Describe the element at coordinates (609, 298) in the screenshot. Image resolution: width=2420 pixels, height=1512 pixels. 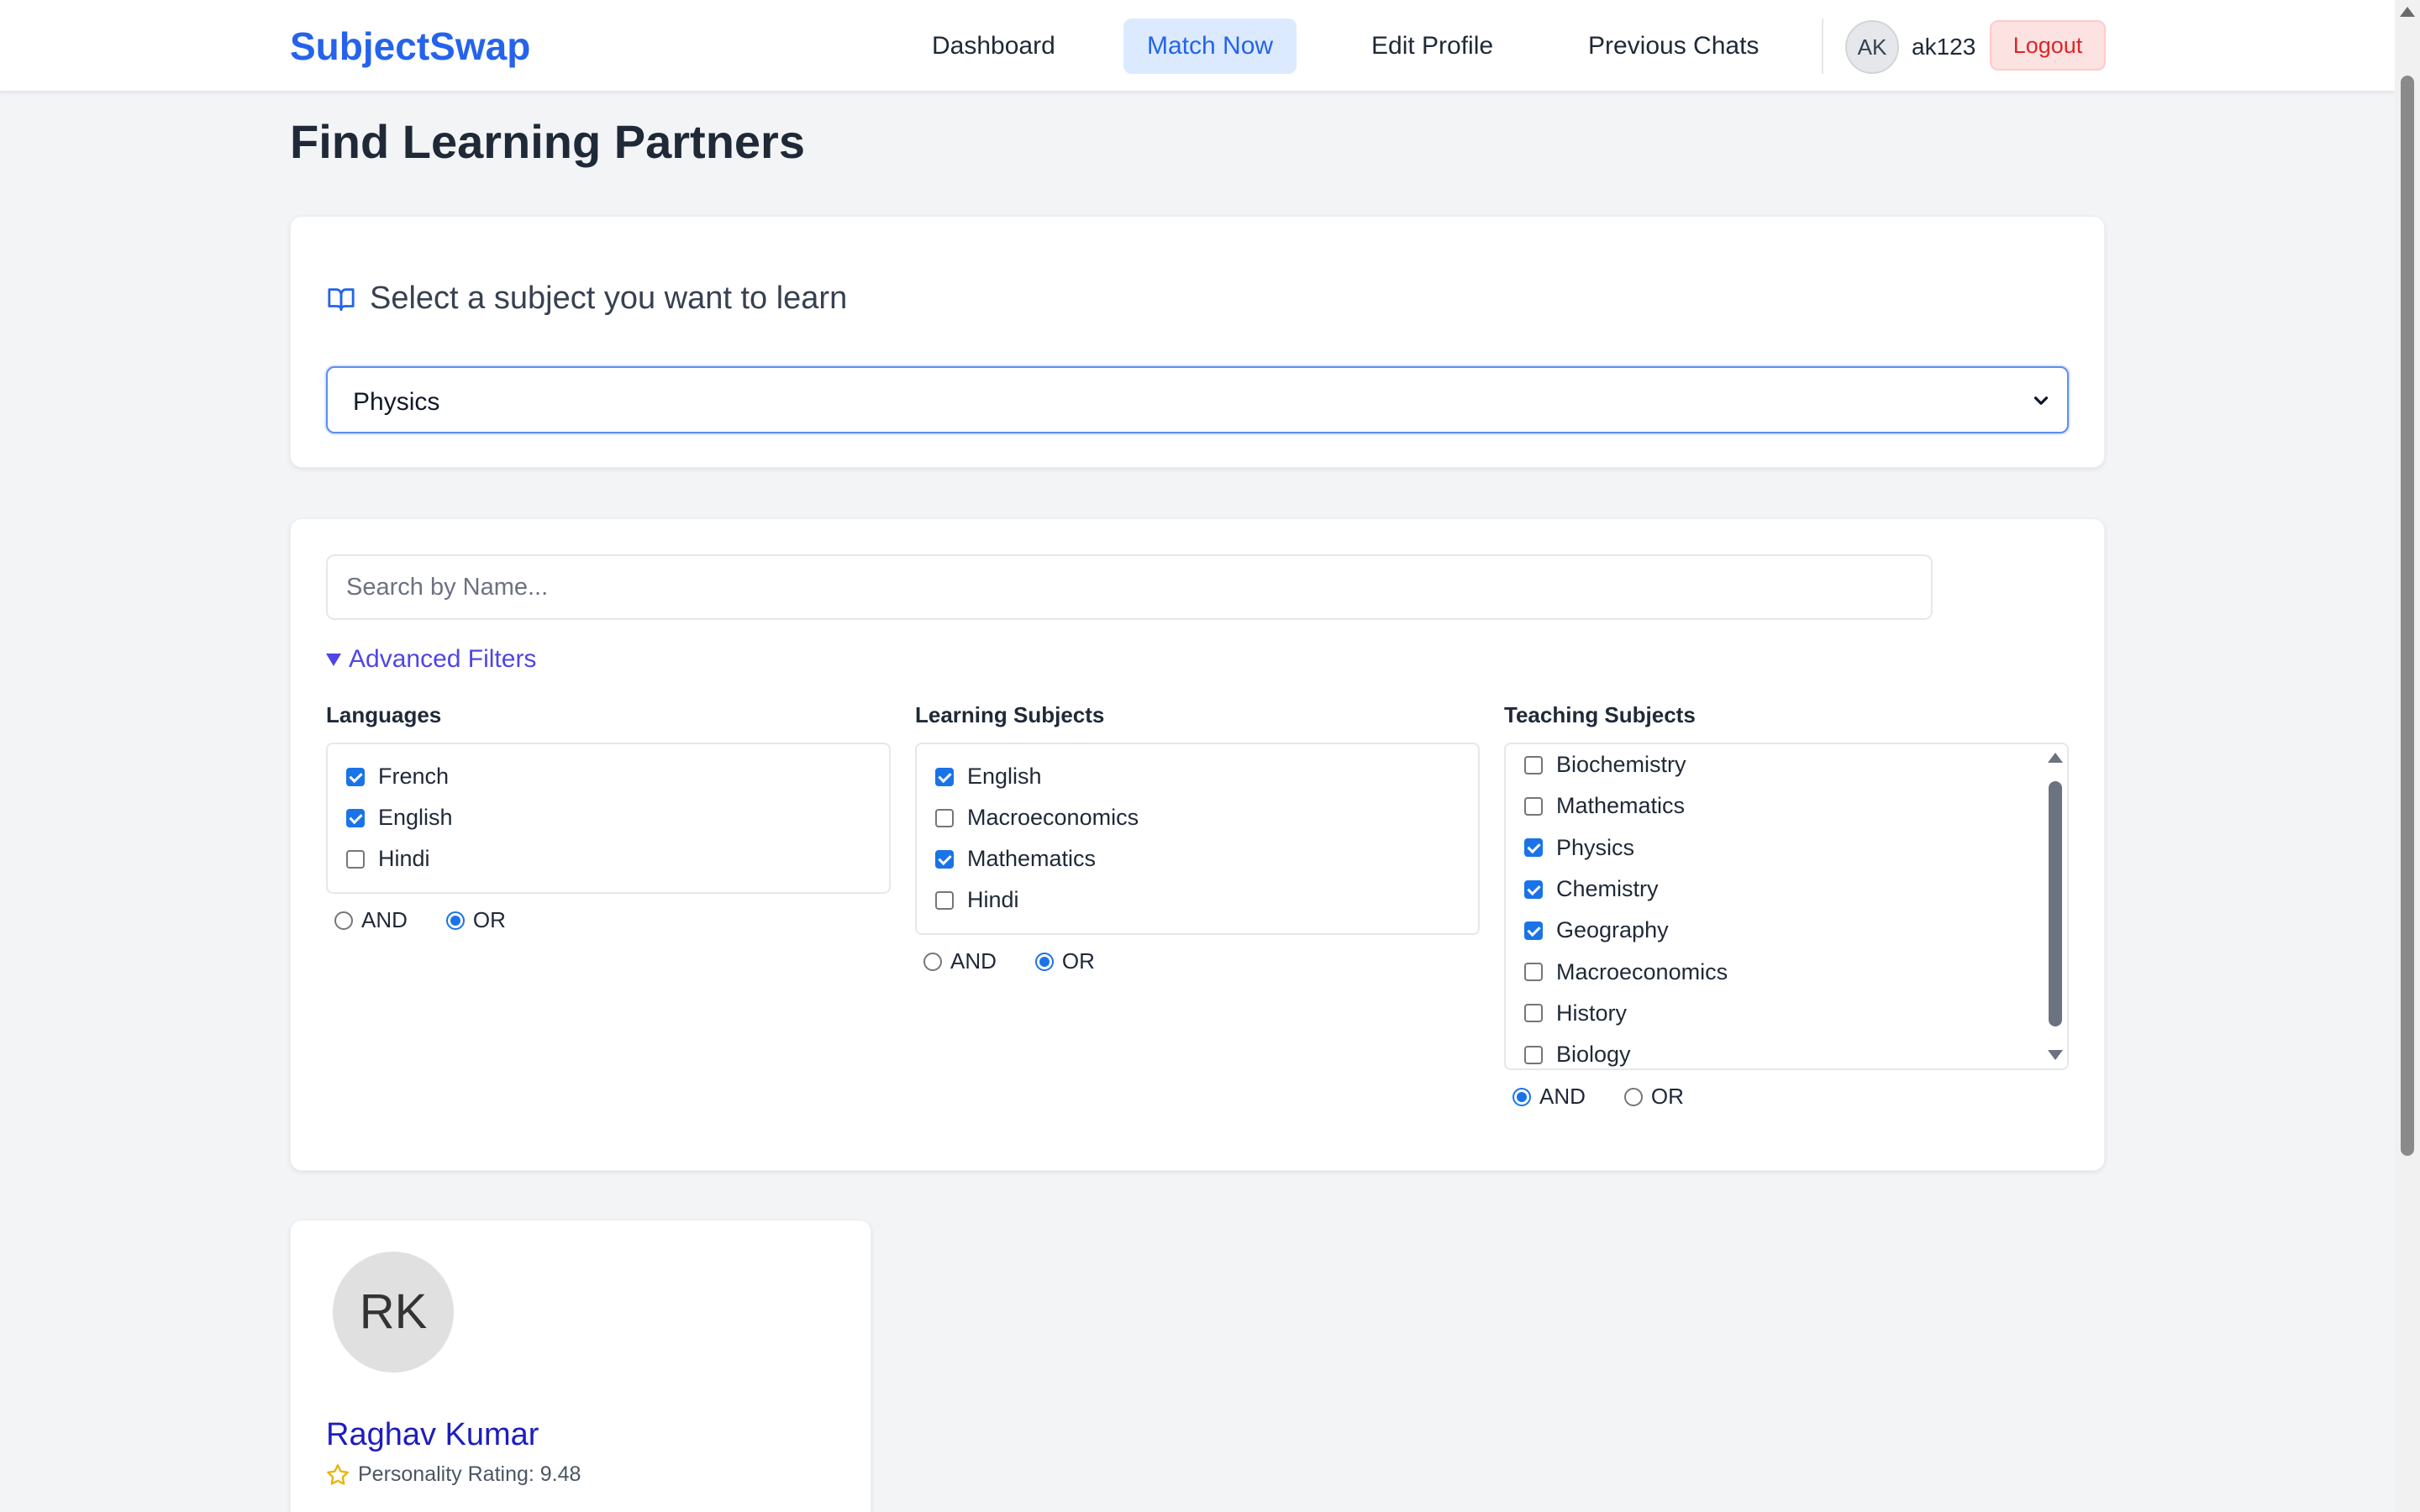
I see `subject-heading-text: Select a subject you want to learn` at that location.